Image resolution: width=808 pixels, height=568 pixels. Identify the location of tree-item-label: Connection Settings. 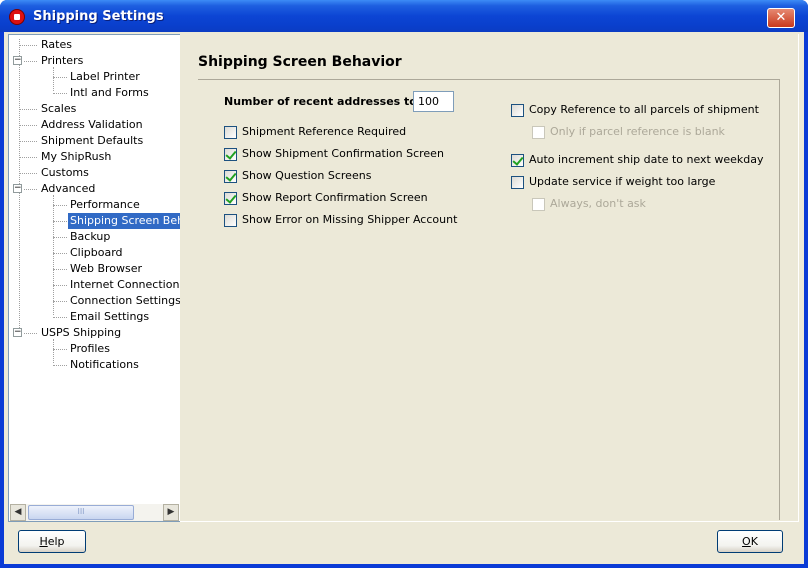
(125, 300).